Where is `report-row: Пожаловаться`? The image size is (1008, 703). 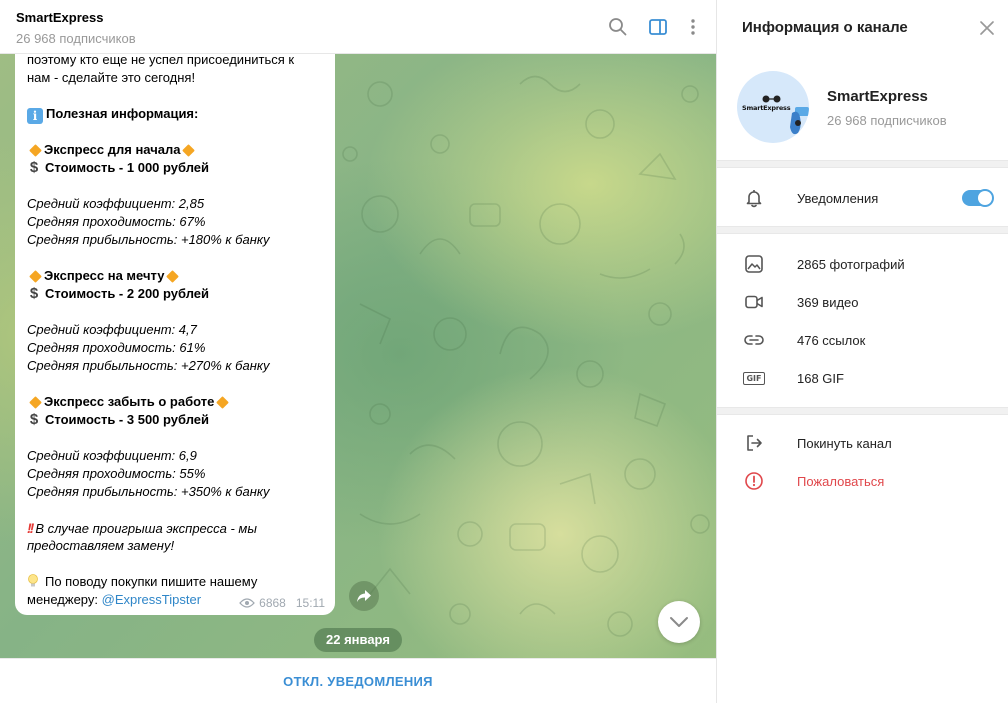 report-row: Пожаловаться is located at coordinates (862, 481).